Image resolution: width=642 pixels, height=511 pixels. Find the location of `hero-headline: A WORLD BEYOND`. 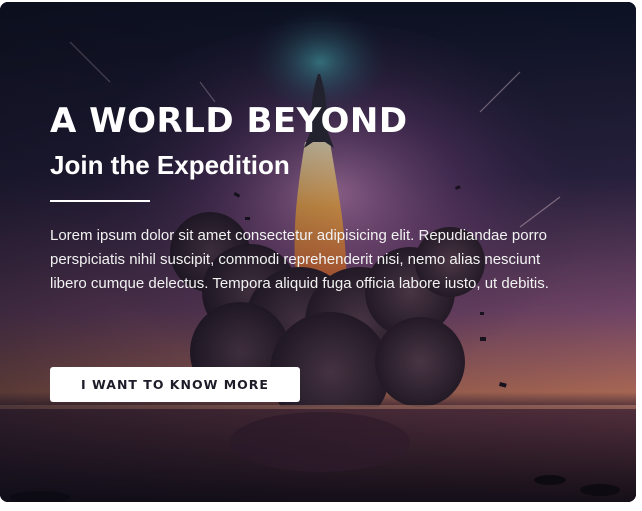

hero-headline: A WORLD BEYOND is located at coordinates (229, 121).